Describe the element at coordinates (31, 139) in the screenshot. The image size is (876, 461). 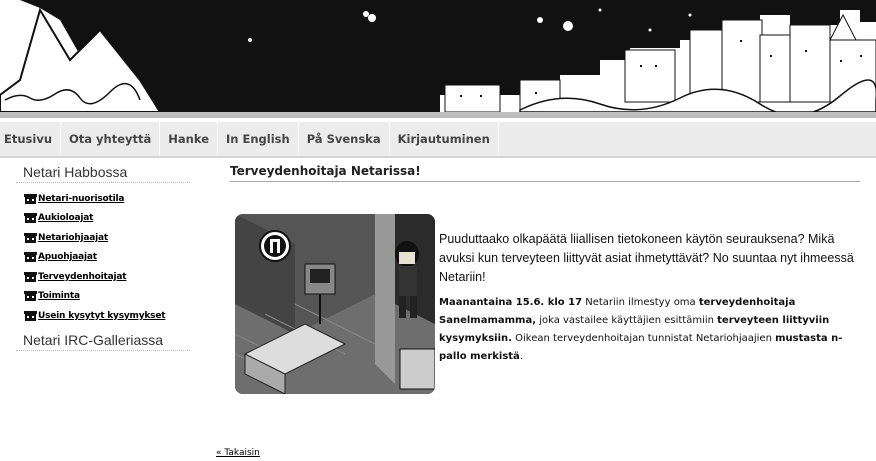
I see `nav-item-etusivu: Etusivu` at that location.